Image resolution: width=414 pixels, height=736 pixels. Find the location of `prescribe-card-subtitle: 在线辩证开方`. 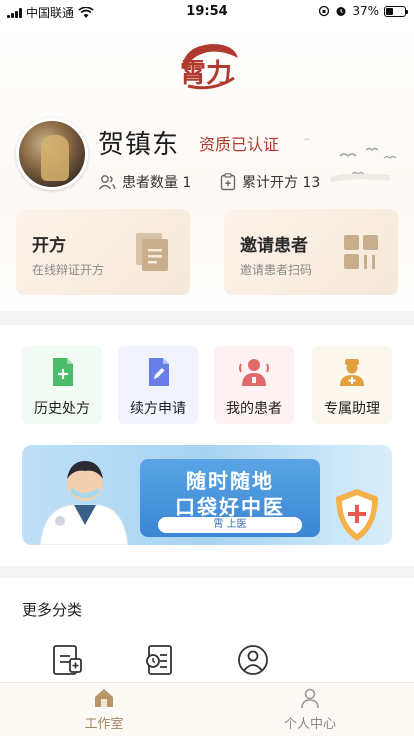

prescribe-card-subtitle: 在线辩证开方 is located at coordinates (68, 270).